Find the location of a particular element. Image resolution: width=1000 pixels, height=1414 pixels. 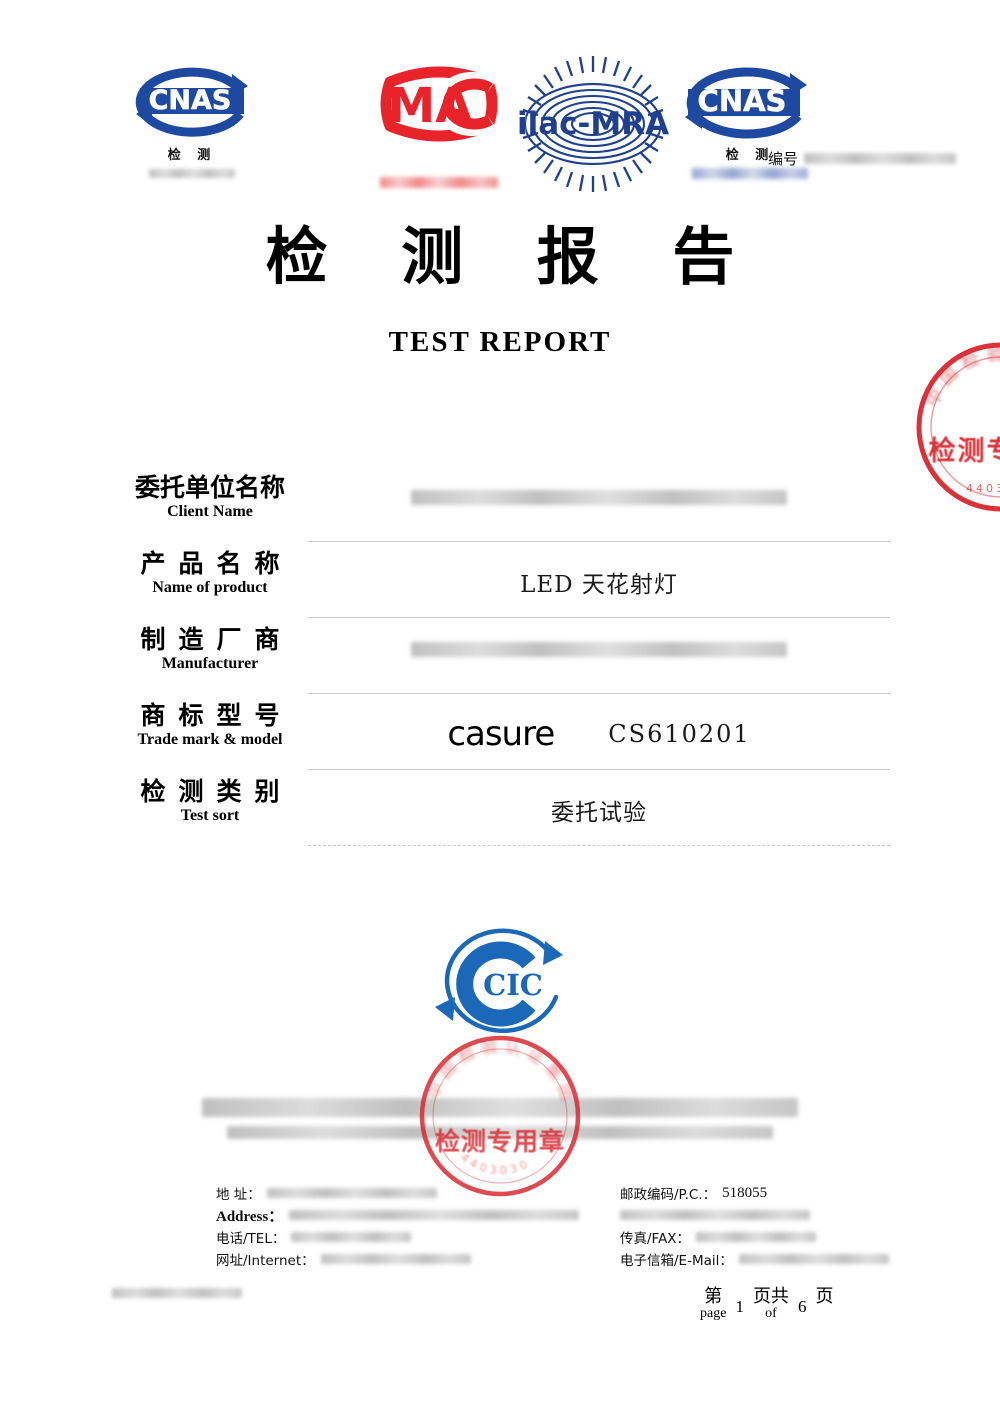

field-value-test-sort: 委托试验 is located at coordinates (599, 810).